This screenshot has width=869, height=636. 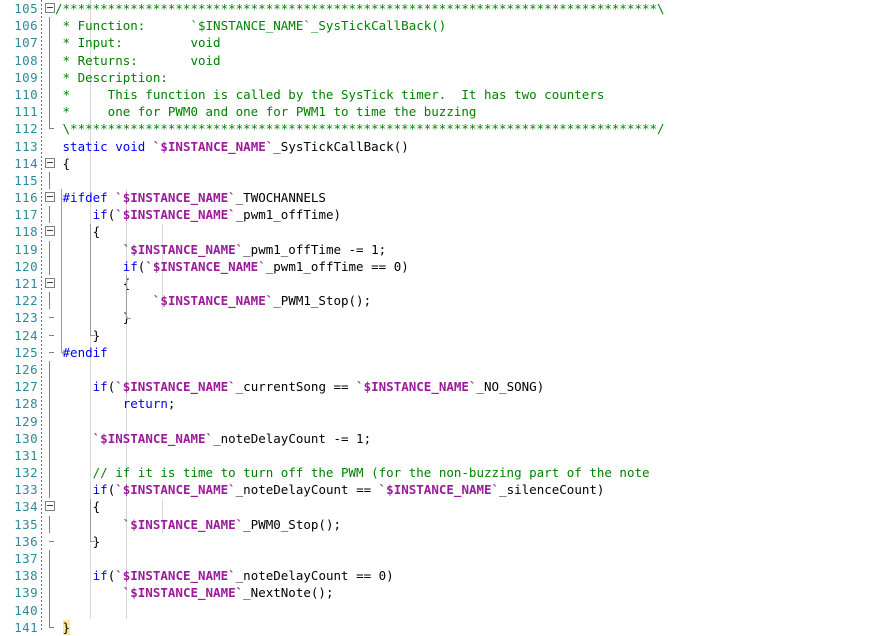 What do you see at coordinates (26, 404) in the screenshot?
I see `line-number: 128` at bounding box center [26, 404].